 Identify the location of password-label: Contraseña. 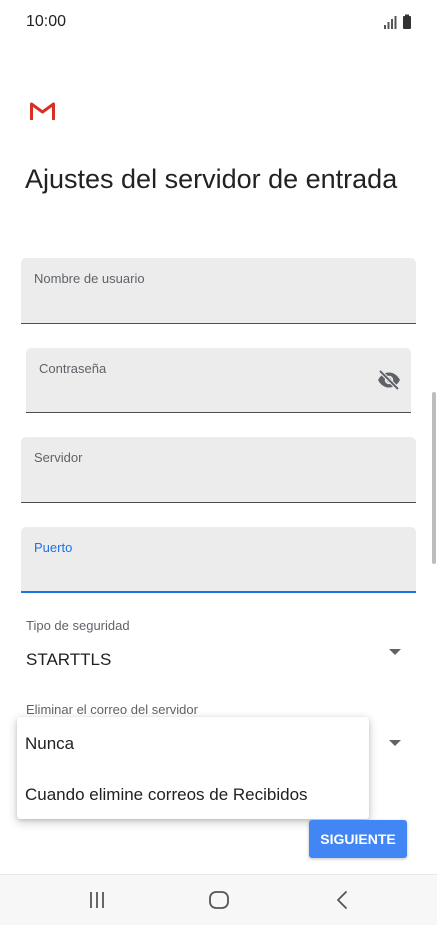
(73, 368).